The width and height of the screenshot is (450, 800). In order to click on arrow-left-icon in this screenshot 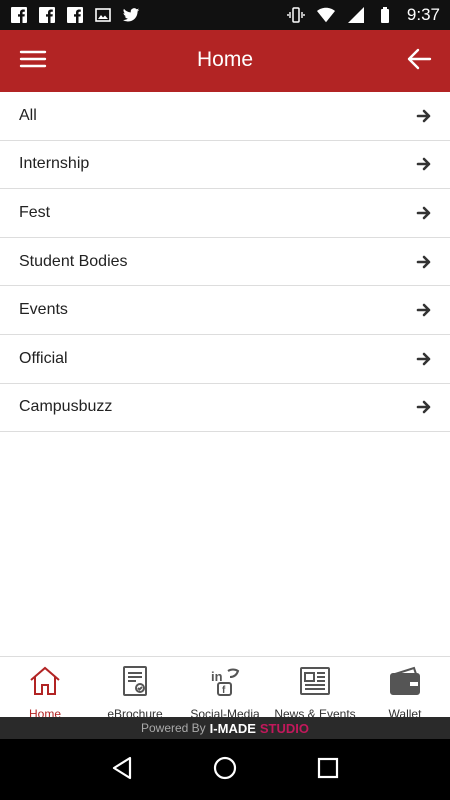, I will do `click(419, 61)`.